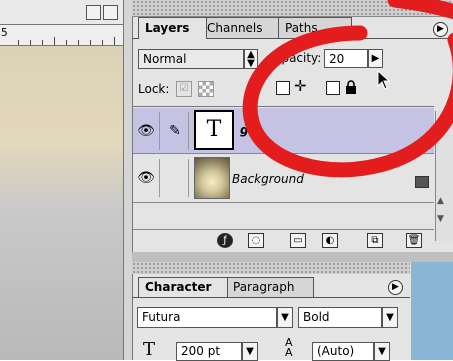  I want to click on tab-layers: Layers, so click(172, 28).